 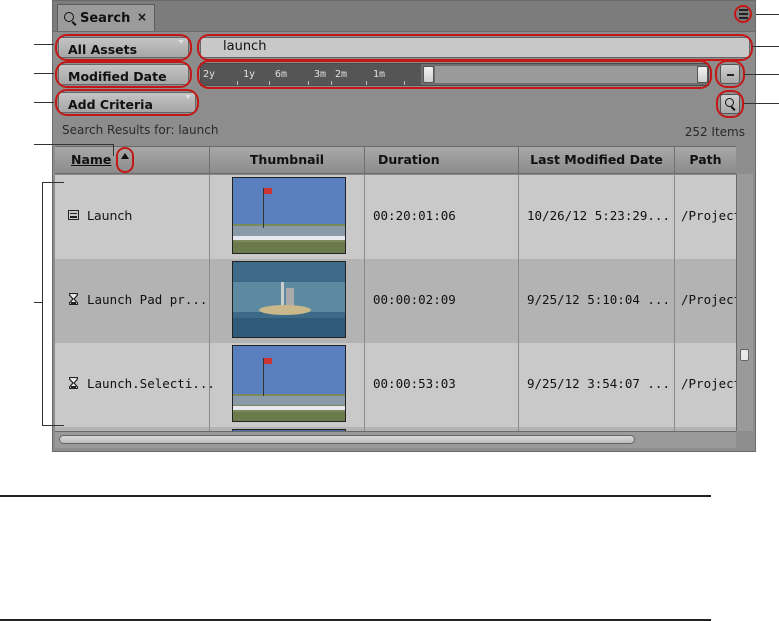 I want to click on row-name: Launch, so click(x=110, y=215).